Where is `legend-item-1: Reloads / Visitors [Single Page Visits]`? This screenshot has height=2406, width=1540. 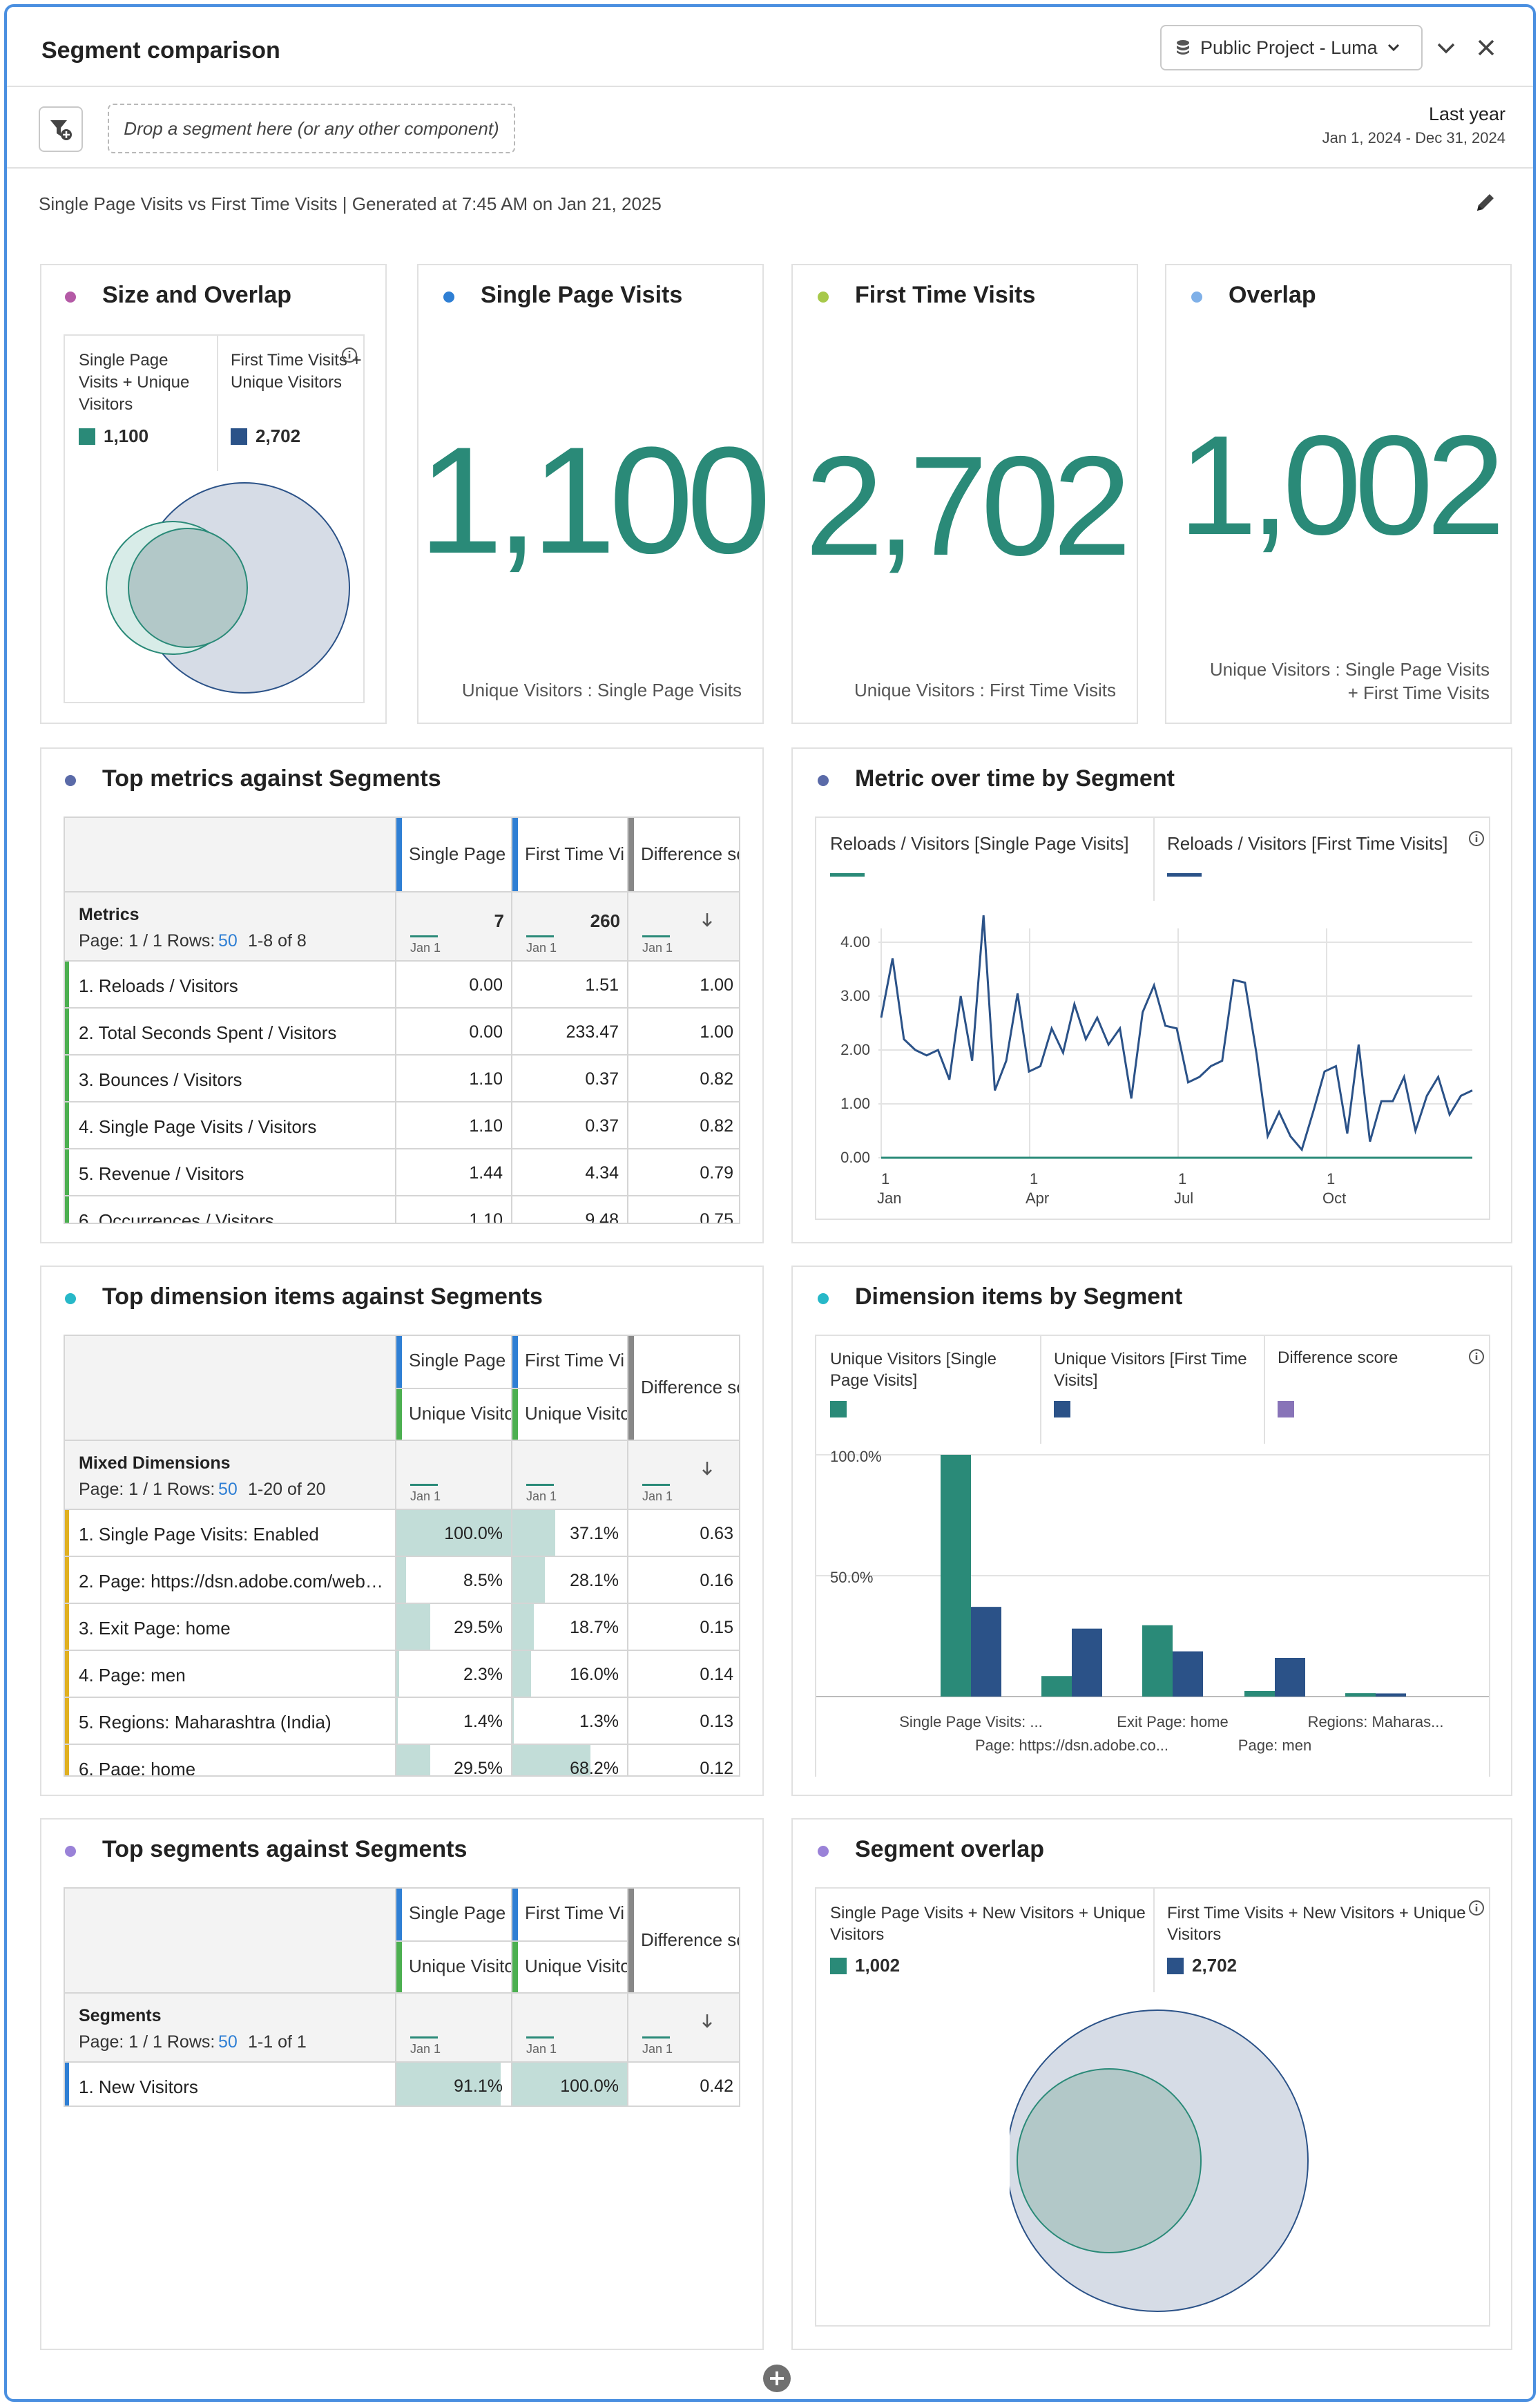 legend-item-1: Reloads / Visitors [Single Page Visits] is located at coordinates (979, 843).